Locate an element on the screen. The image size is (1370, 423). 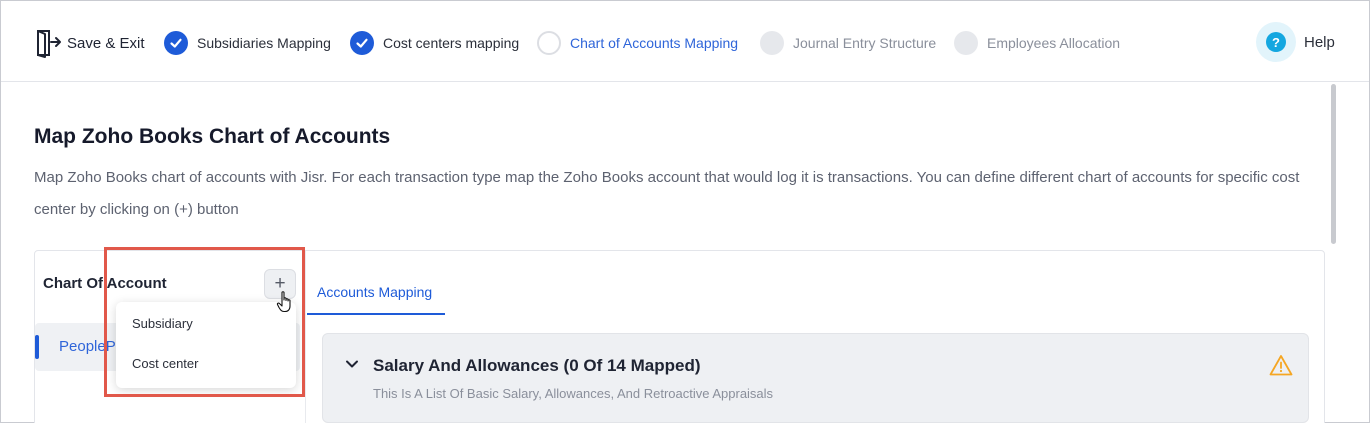
help-label: Help is located at coordinates (1319, 42).